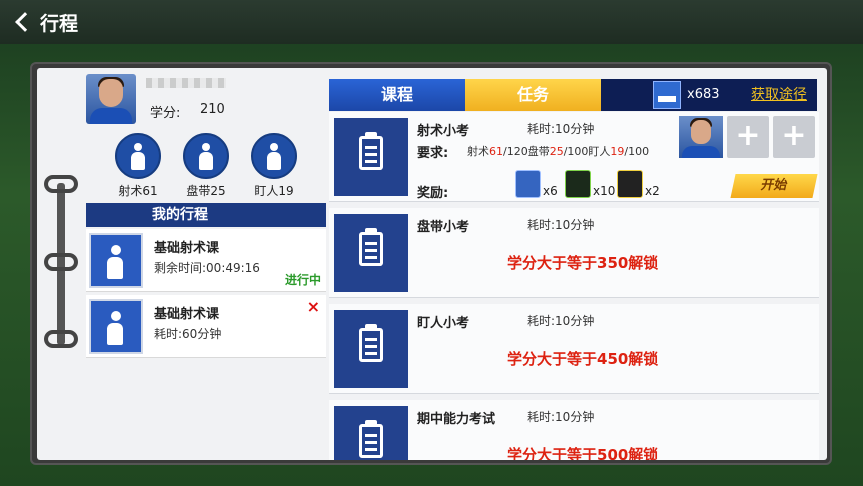 The width and height of the screenshot is (863, 486). Describe the element at coordinates (443, 227) in the screenshot. I see `task-name: 盘带小考` at that location.